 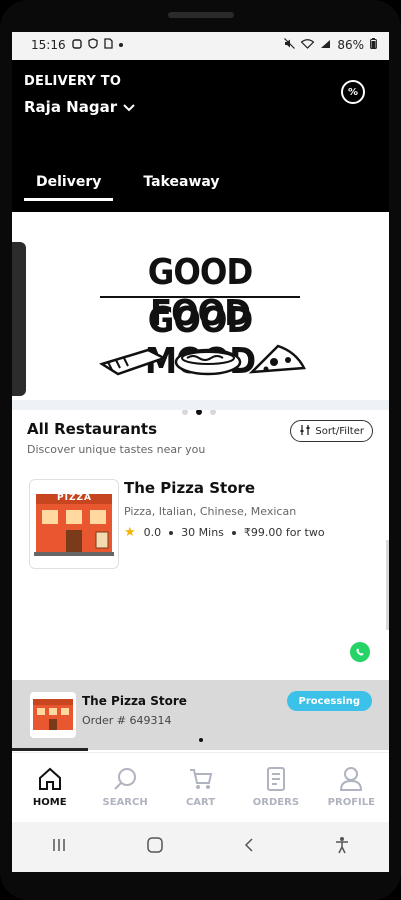 I want to click on wifi-icon, so click(x=307, y=45).